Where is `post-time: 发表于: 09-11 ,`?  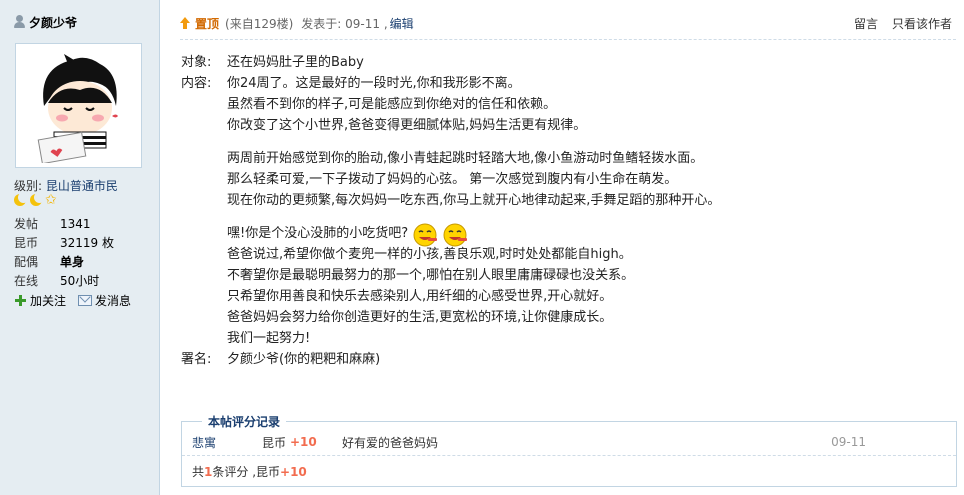
post-time: 发表于: 09-11 , is located at coordinates (344, 23).